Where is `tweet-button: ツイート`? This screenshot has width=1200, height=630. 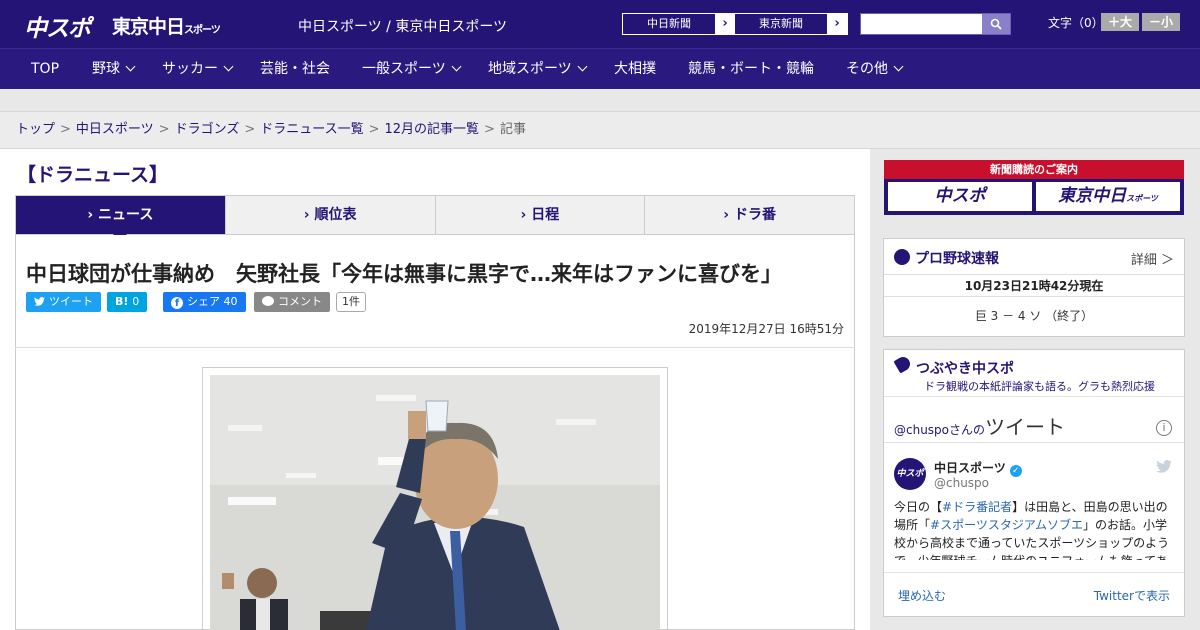 tweet-button: ツイート is located at coordinates (63, 302).